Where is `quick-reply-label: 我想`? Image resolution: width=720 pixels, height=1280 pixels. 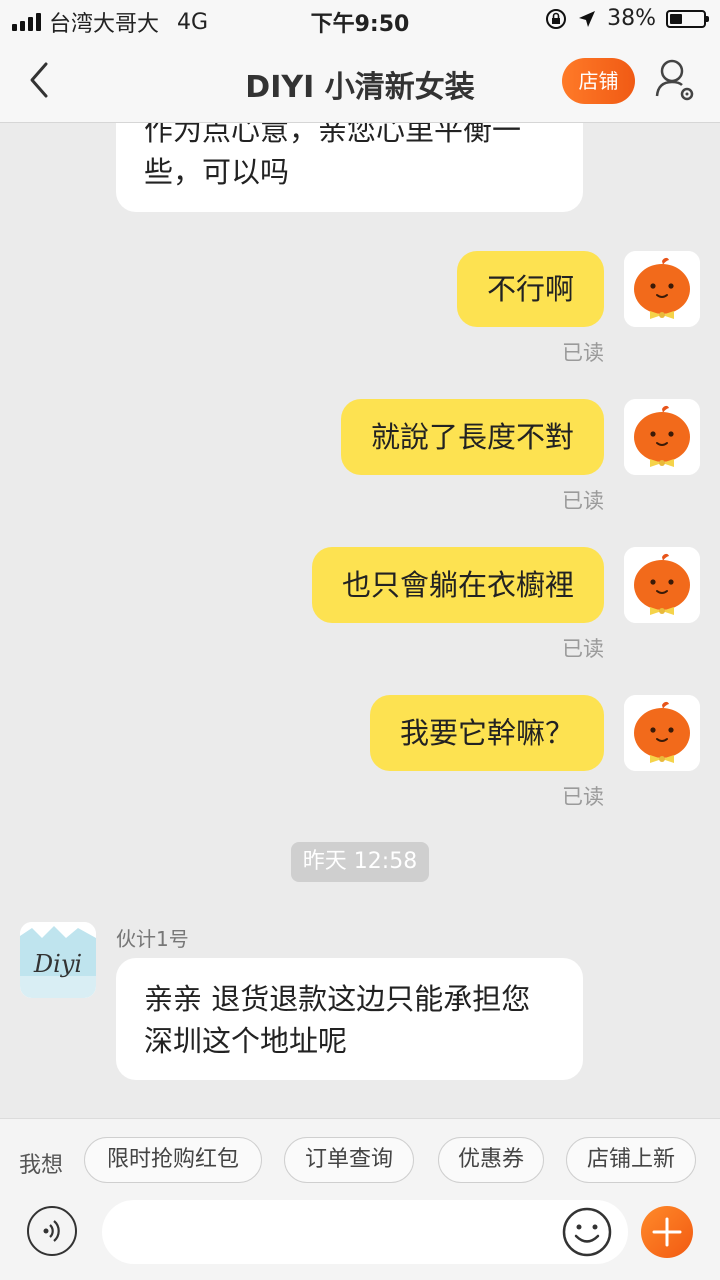
quick-reply-label: 我想 is located at coordinates (41, 1165).